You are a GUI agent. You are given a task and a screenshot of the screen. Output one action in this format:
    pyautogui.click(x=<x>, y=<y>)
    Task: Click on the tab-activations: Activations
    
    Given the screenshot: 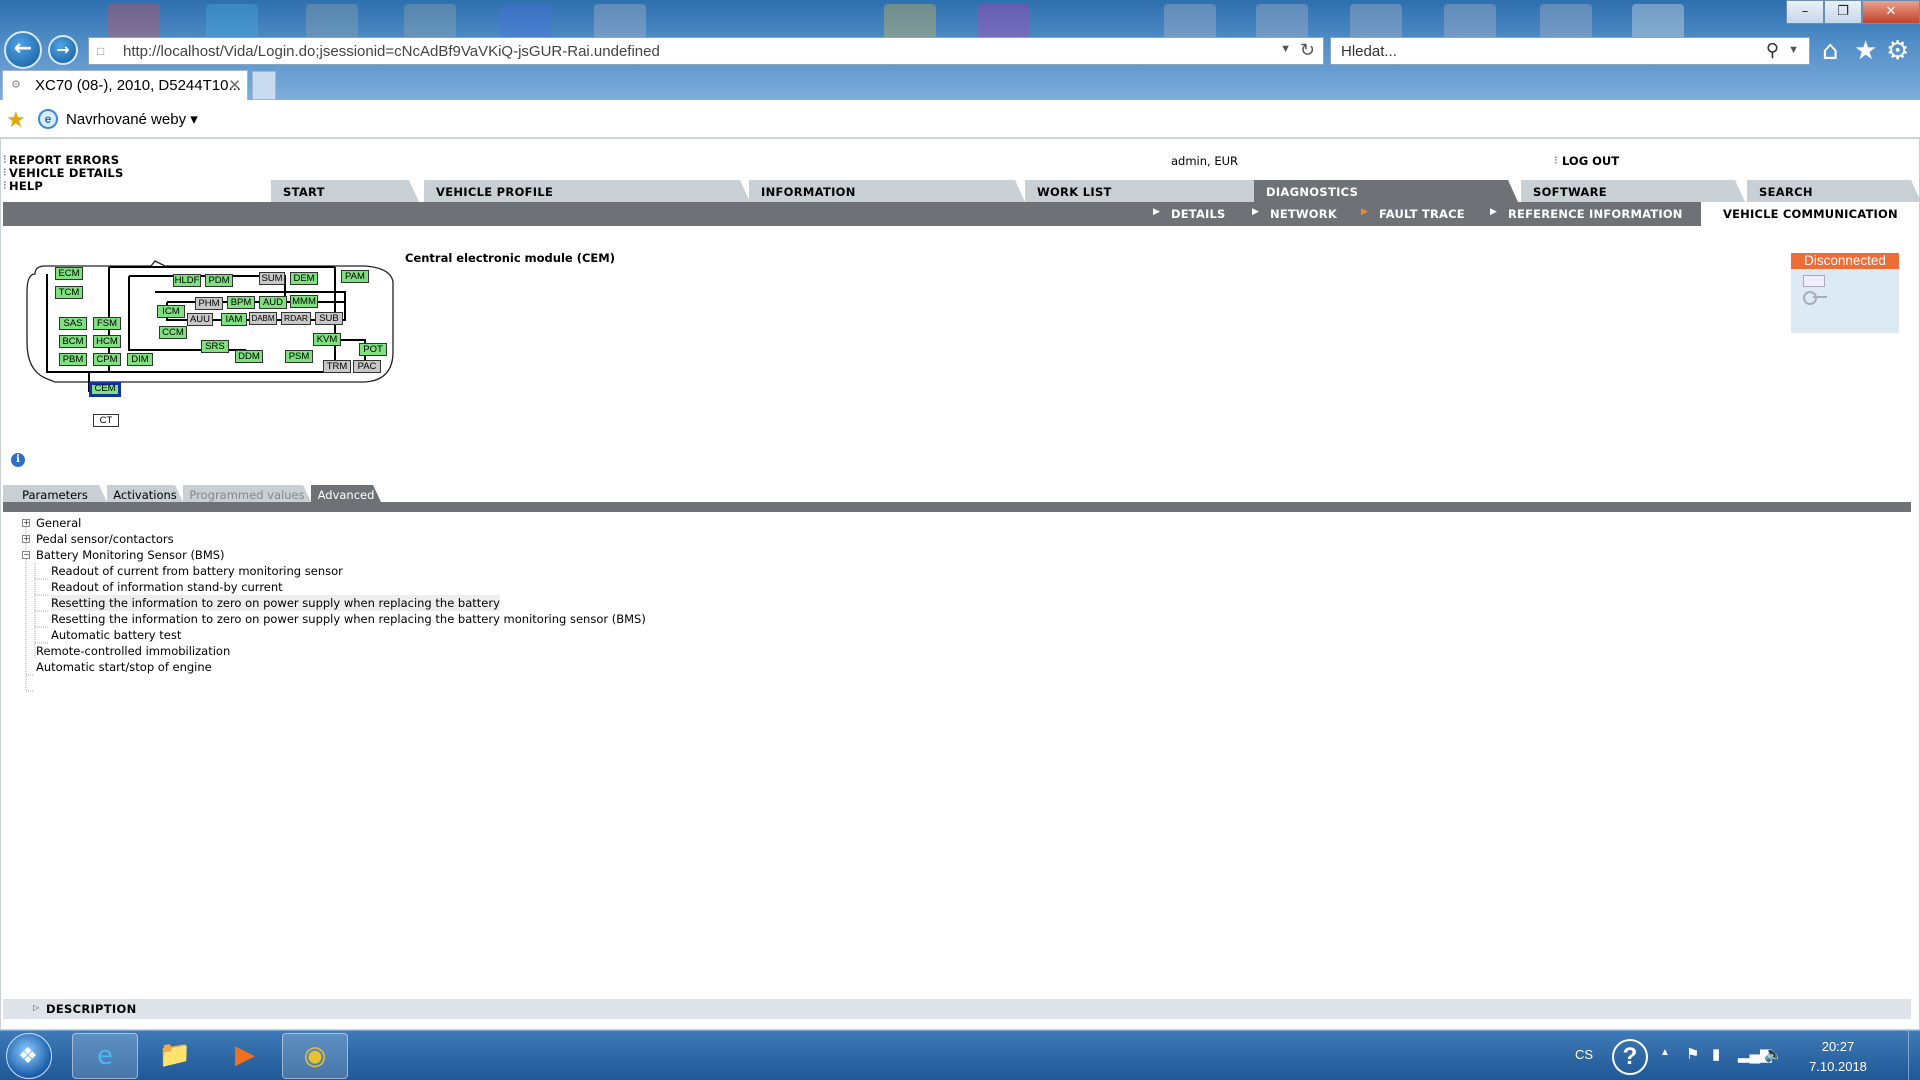 What is the action you would take?
    pyautogui.click(x=145, y=493)
    